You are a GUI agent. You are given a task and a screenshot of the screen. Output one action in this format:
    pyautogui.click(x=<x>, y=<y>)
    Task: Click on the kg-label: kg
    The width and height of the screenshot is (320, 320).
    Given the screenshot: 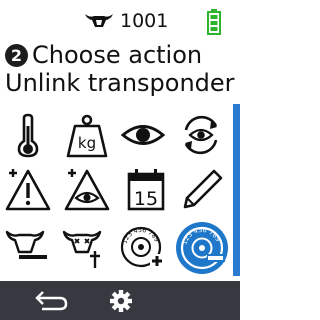 What is the action you would take?
    pyautogui.click(x=87, y=143)
    